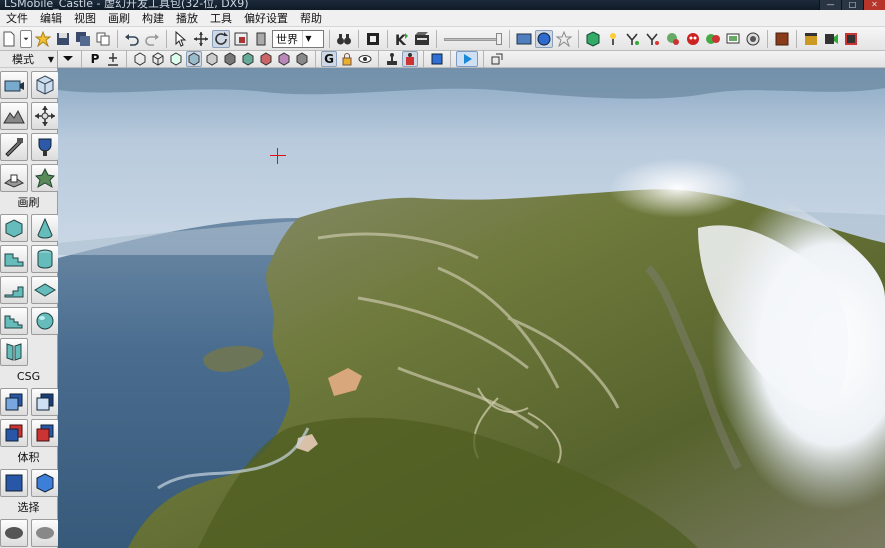 The height and width of the screenshot is (548, 885). I want to click on show-selected-button, so click(14, 533).